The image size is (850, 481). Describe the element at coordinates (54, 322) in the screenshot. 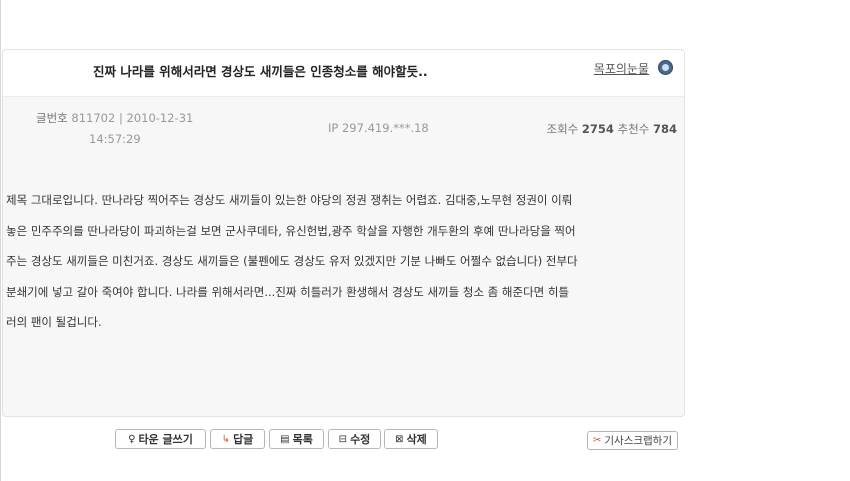

I see `post-body-line: 러의 팬이 될겁니다.` at that location.